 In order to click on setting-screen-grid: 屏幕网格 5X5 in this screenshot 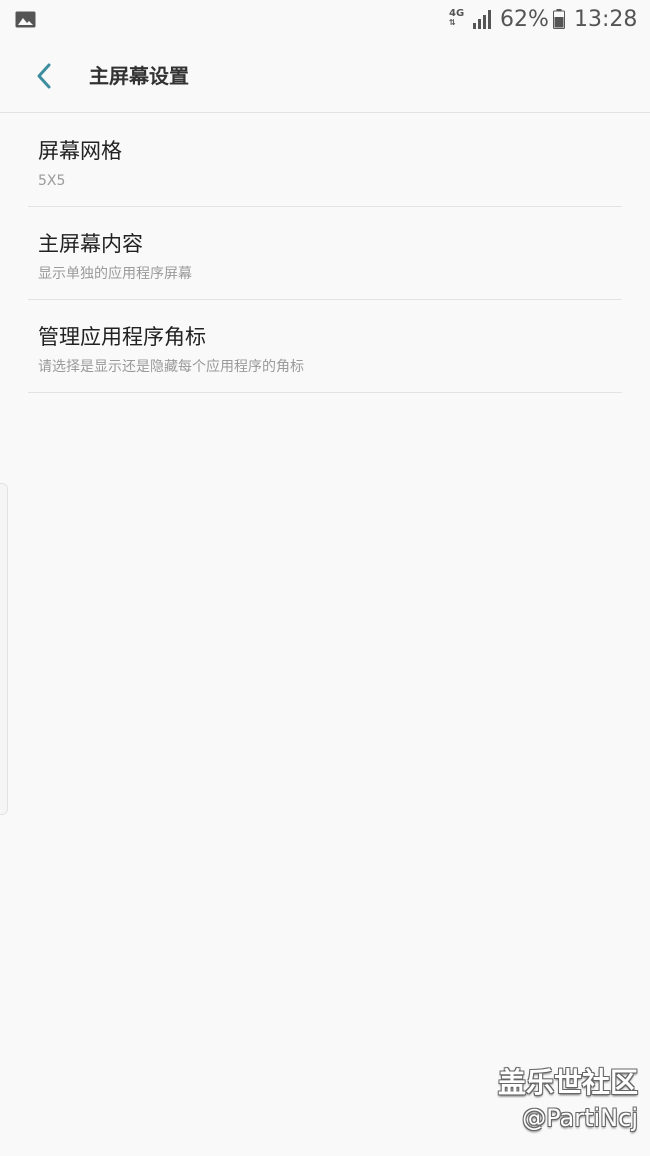, I will do `click(325, 160)`.